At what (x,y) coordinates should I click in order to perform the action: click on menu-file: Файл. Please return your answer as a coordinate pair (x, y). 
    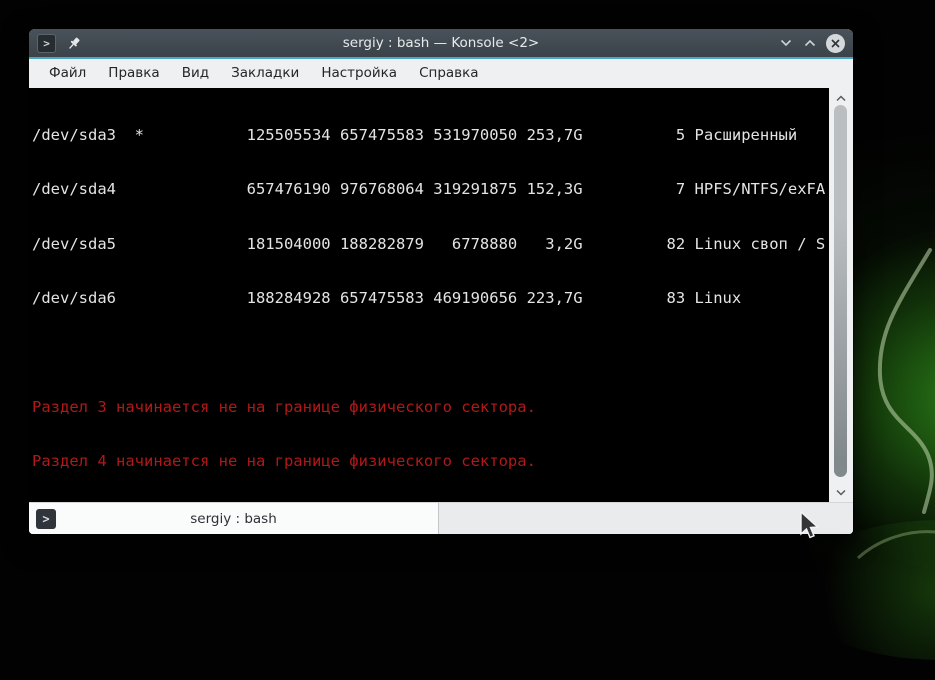
    Looking at the image, I should click on (67, 73).